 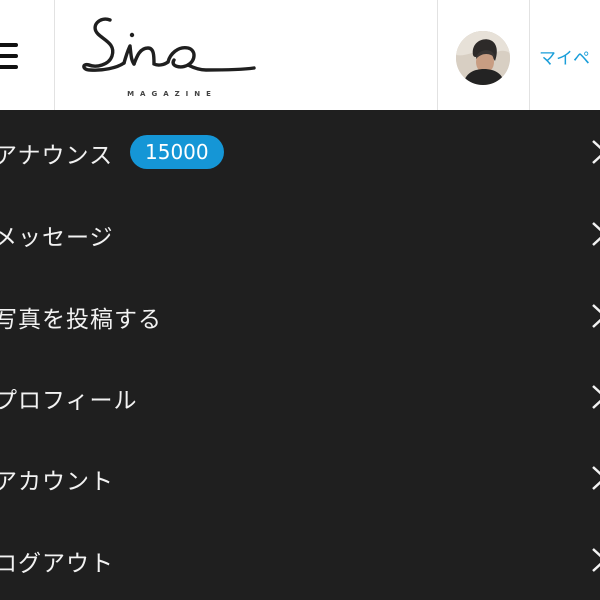 What do you see at coordinates (81, 320) in the screenshot?
I see `menu-item-label: 写真を投稿する` at bounding box center [81, 320].